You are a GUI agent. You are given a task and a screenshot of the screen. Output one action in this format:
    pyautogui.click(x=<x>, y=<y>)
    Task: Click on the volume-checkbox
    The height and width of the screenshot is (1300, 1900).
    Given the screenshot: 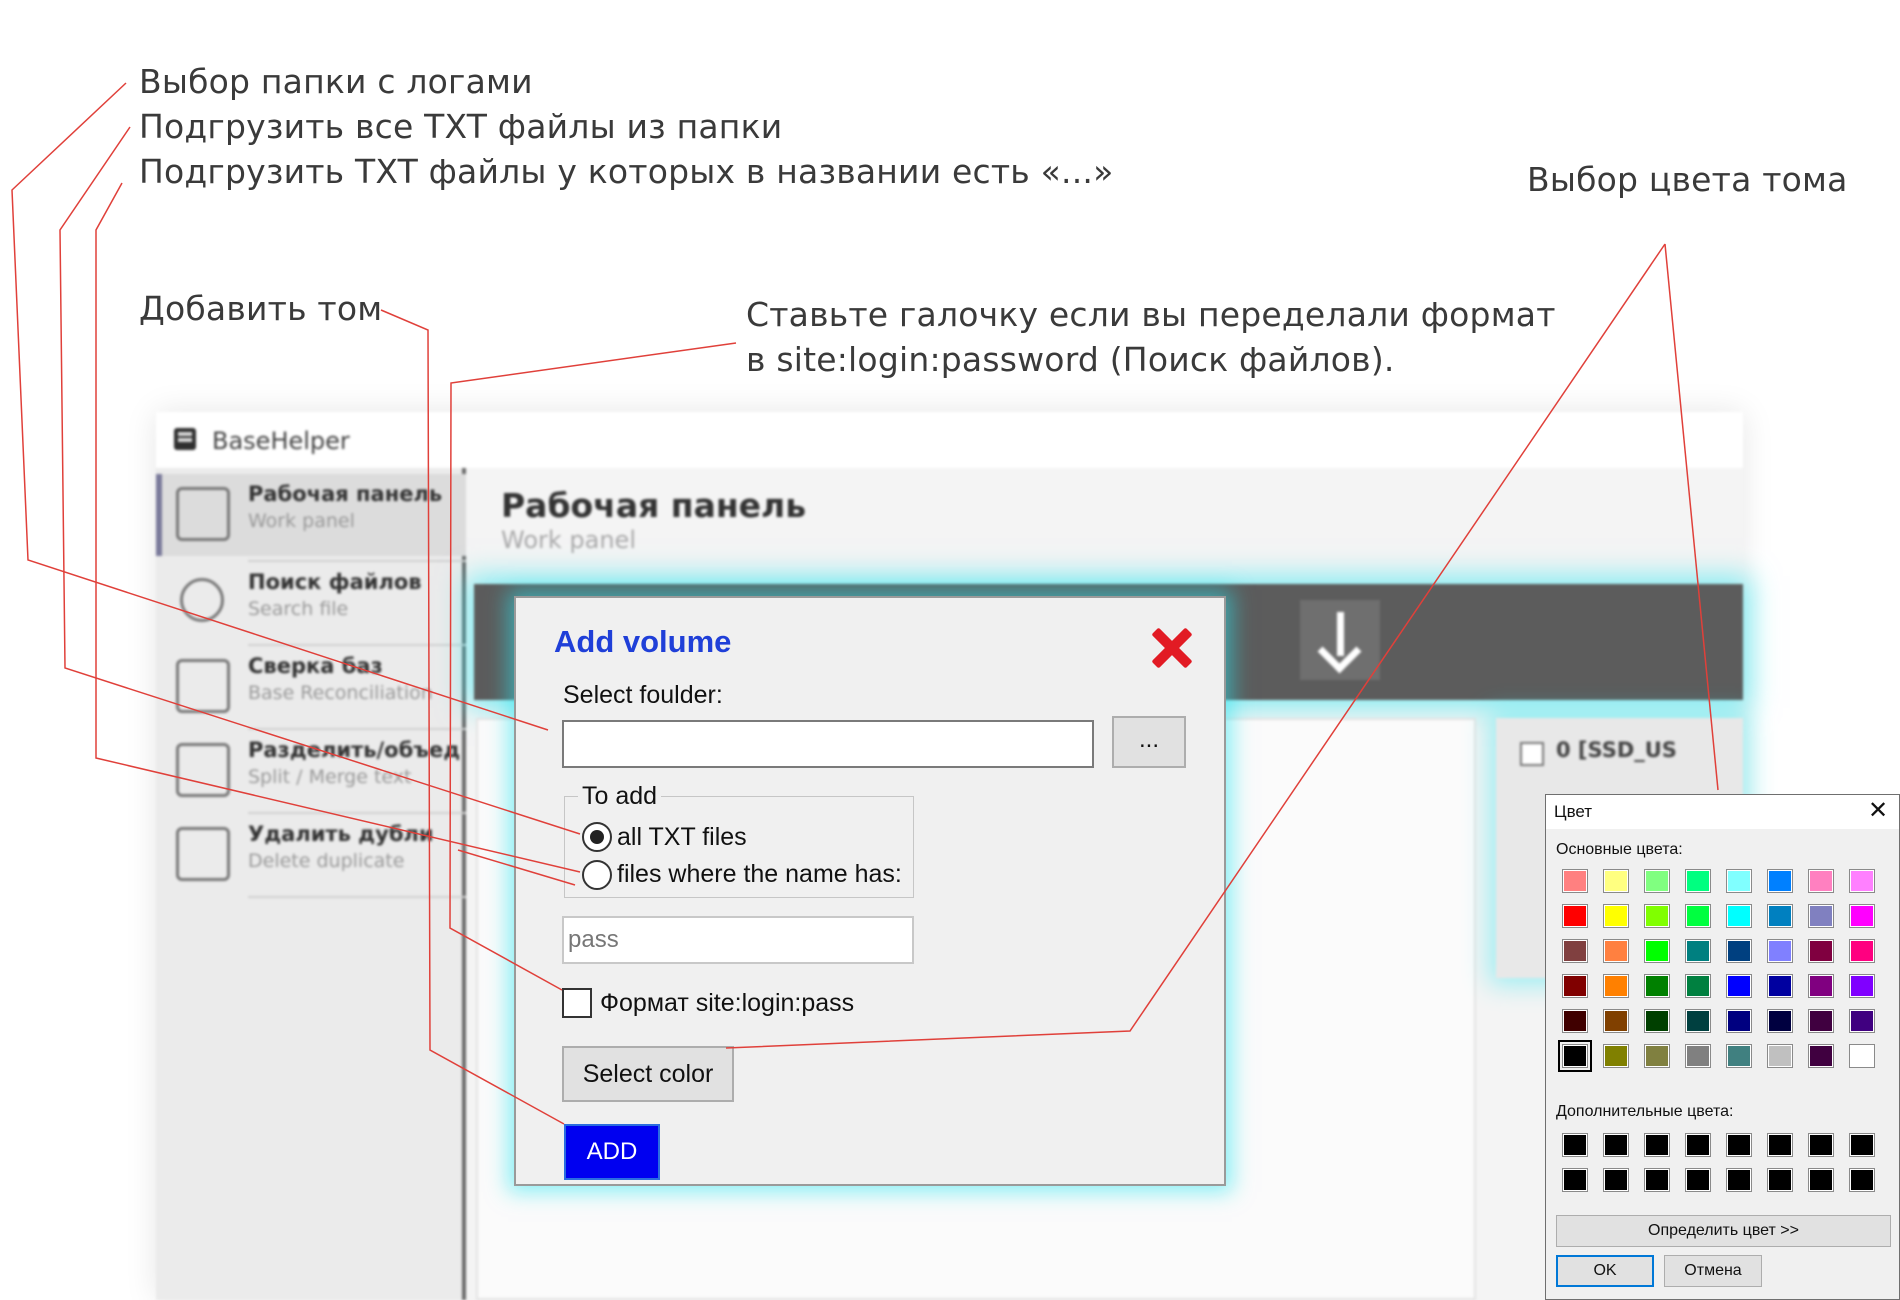 What is the action you would take?
    pyautogui.click(x=1532, y=754)
    